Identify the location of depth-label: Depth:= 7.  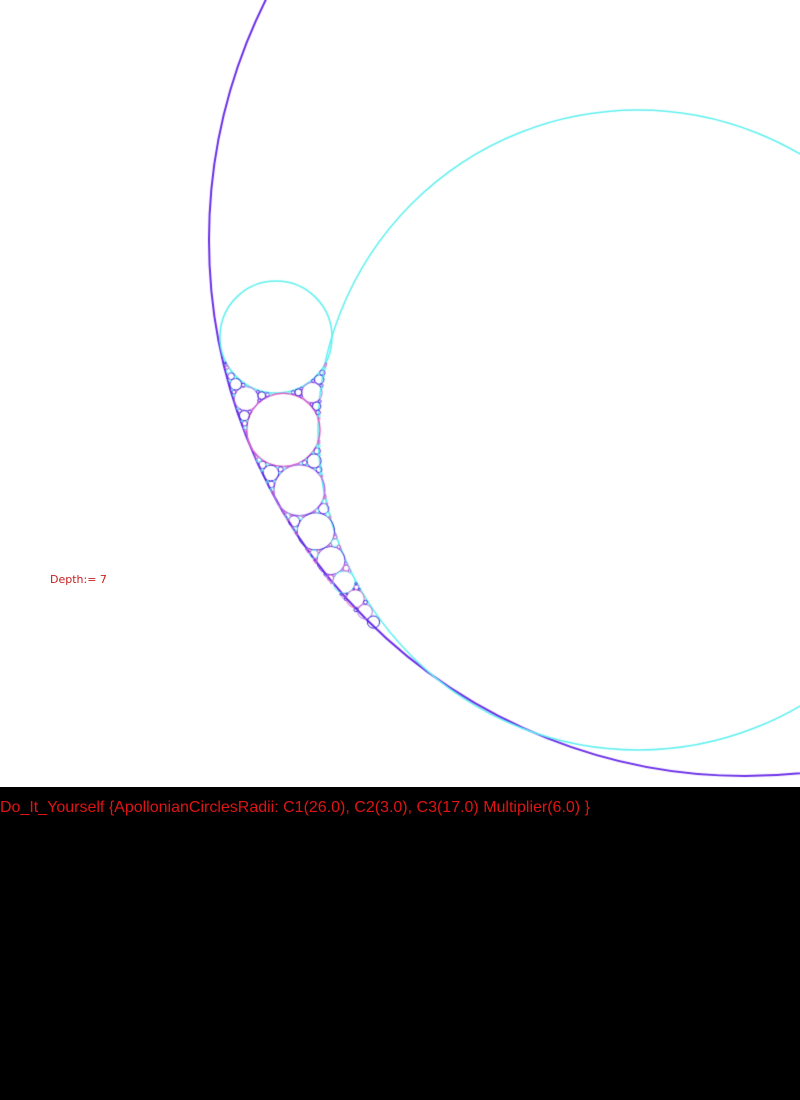
(78, 579).